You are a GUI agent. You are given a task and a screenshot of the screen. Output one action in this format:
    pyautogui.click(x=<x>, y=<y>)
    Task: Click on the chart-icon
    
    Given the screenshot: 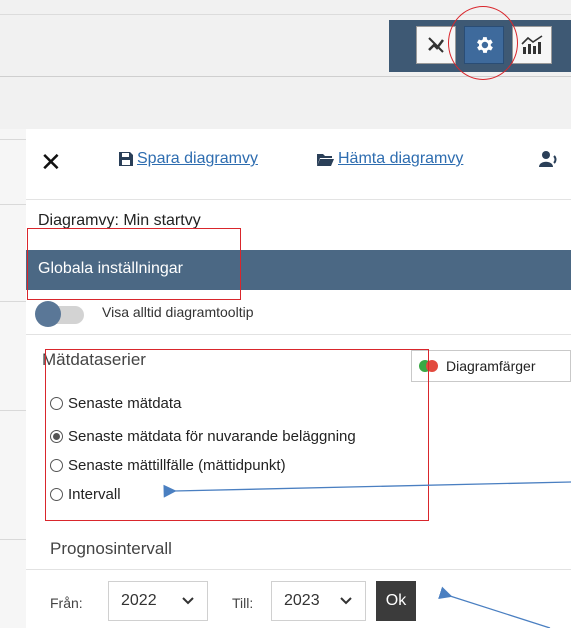 What is the action you would take?
    pyautogui.click(x=532, y=44)
    